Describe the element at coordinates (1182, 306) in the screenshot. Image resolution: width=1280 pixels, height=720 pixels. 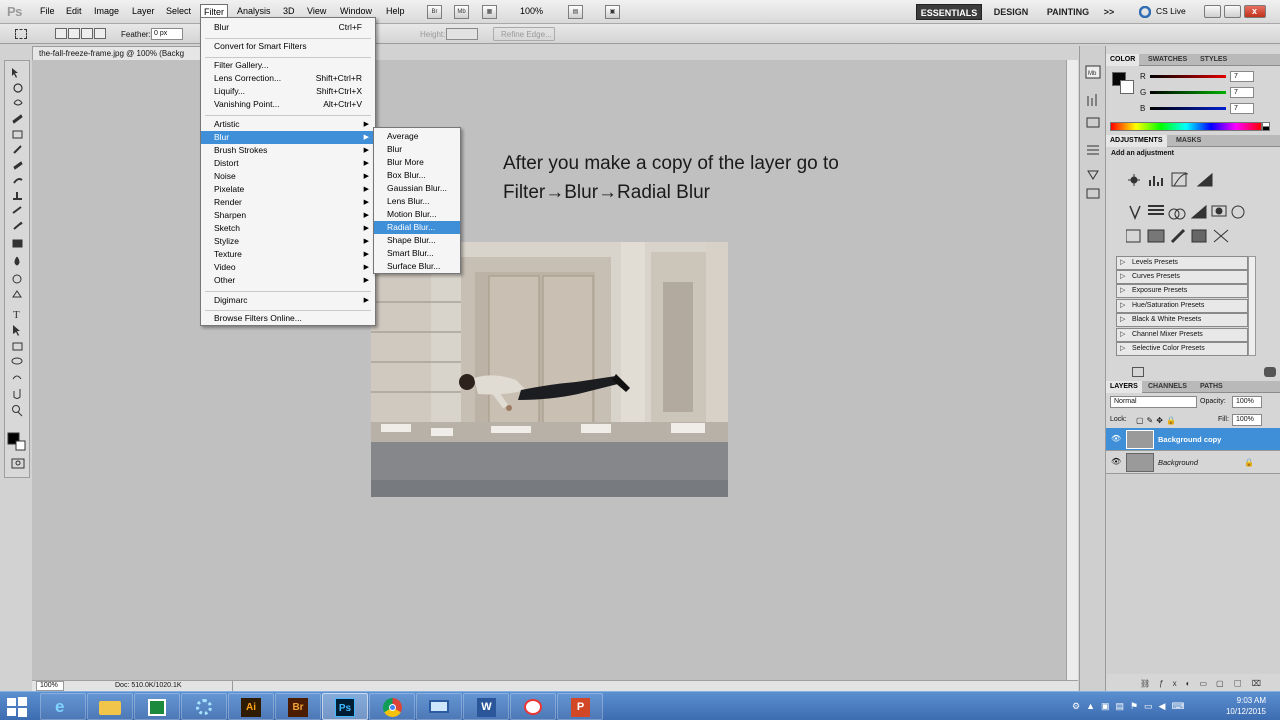
I see `preset-hue-saturation: Hue/Saturation Presets` at that location.